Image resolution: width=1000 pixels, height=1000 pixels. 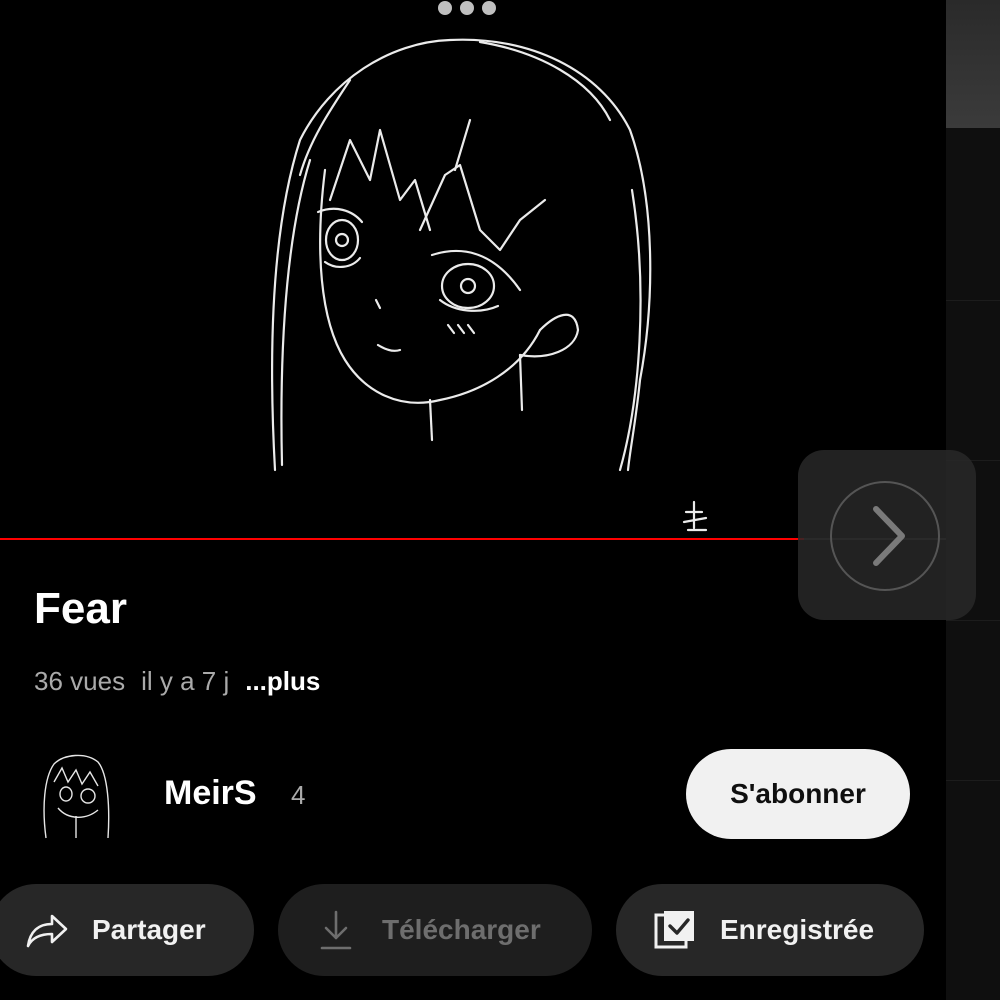 I want to click on upload-age: il y a 7 j, so click(x=185, y=681).